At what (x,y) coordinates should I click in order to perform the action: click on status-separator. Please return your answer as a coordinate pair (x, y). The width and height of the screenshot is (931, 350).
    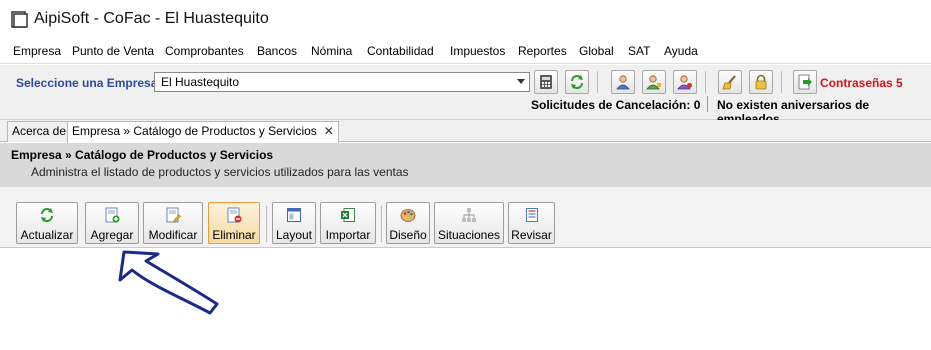
    Looking at the image, I should click on (707, 104).